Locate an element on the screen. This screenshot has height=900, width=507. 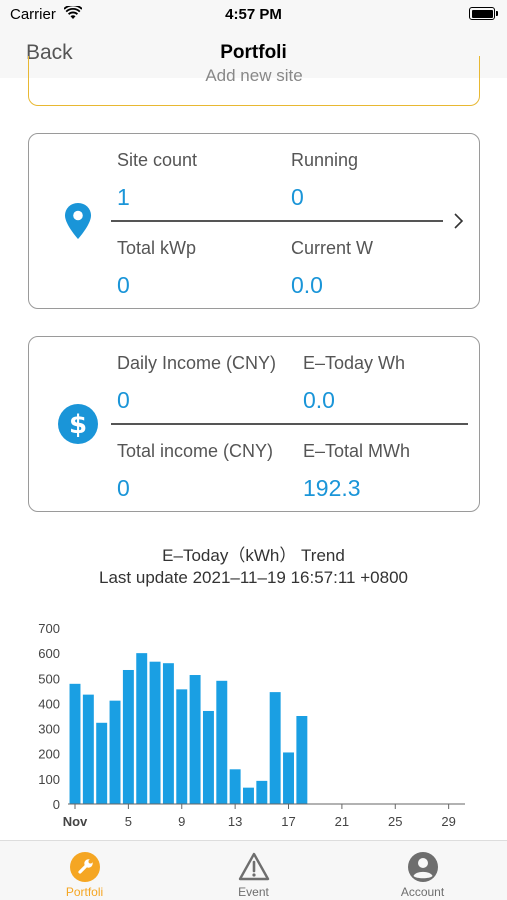
status-bar: Carrier 4:57 PM is located at coordinates (253, 15).